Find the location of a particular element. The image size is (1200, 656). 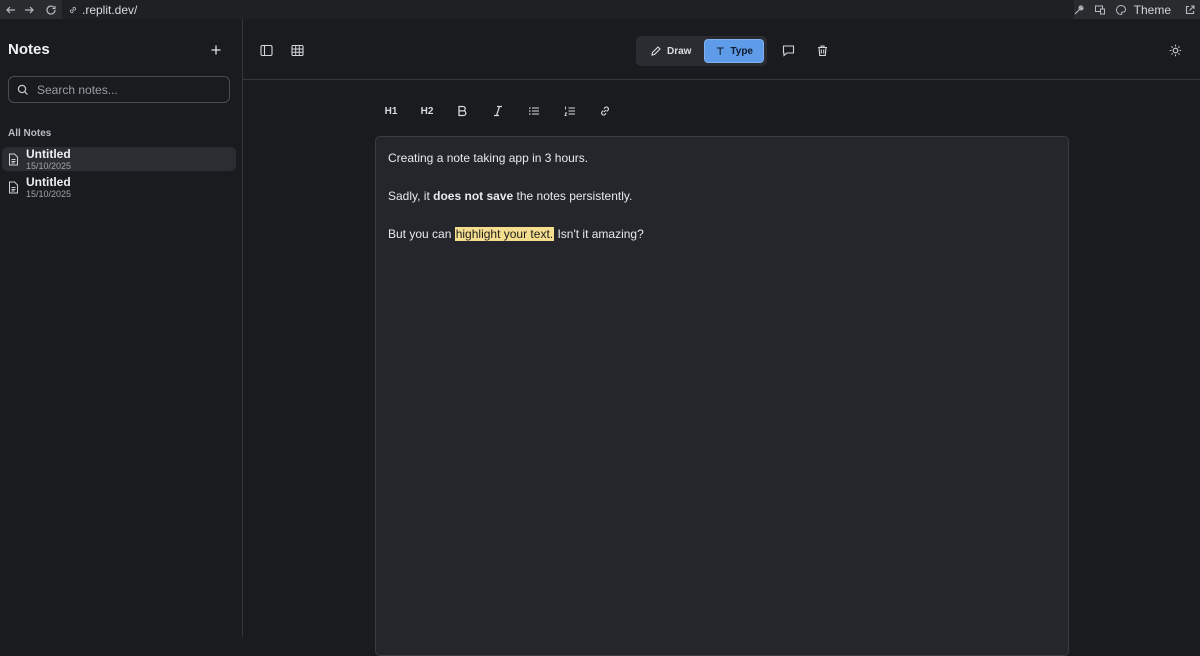

heading2-button: H2 is located at coordinates (427, 111).